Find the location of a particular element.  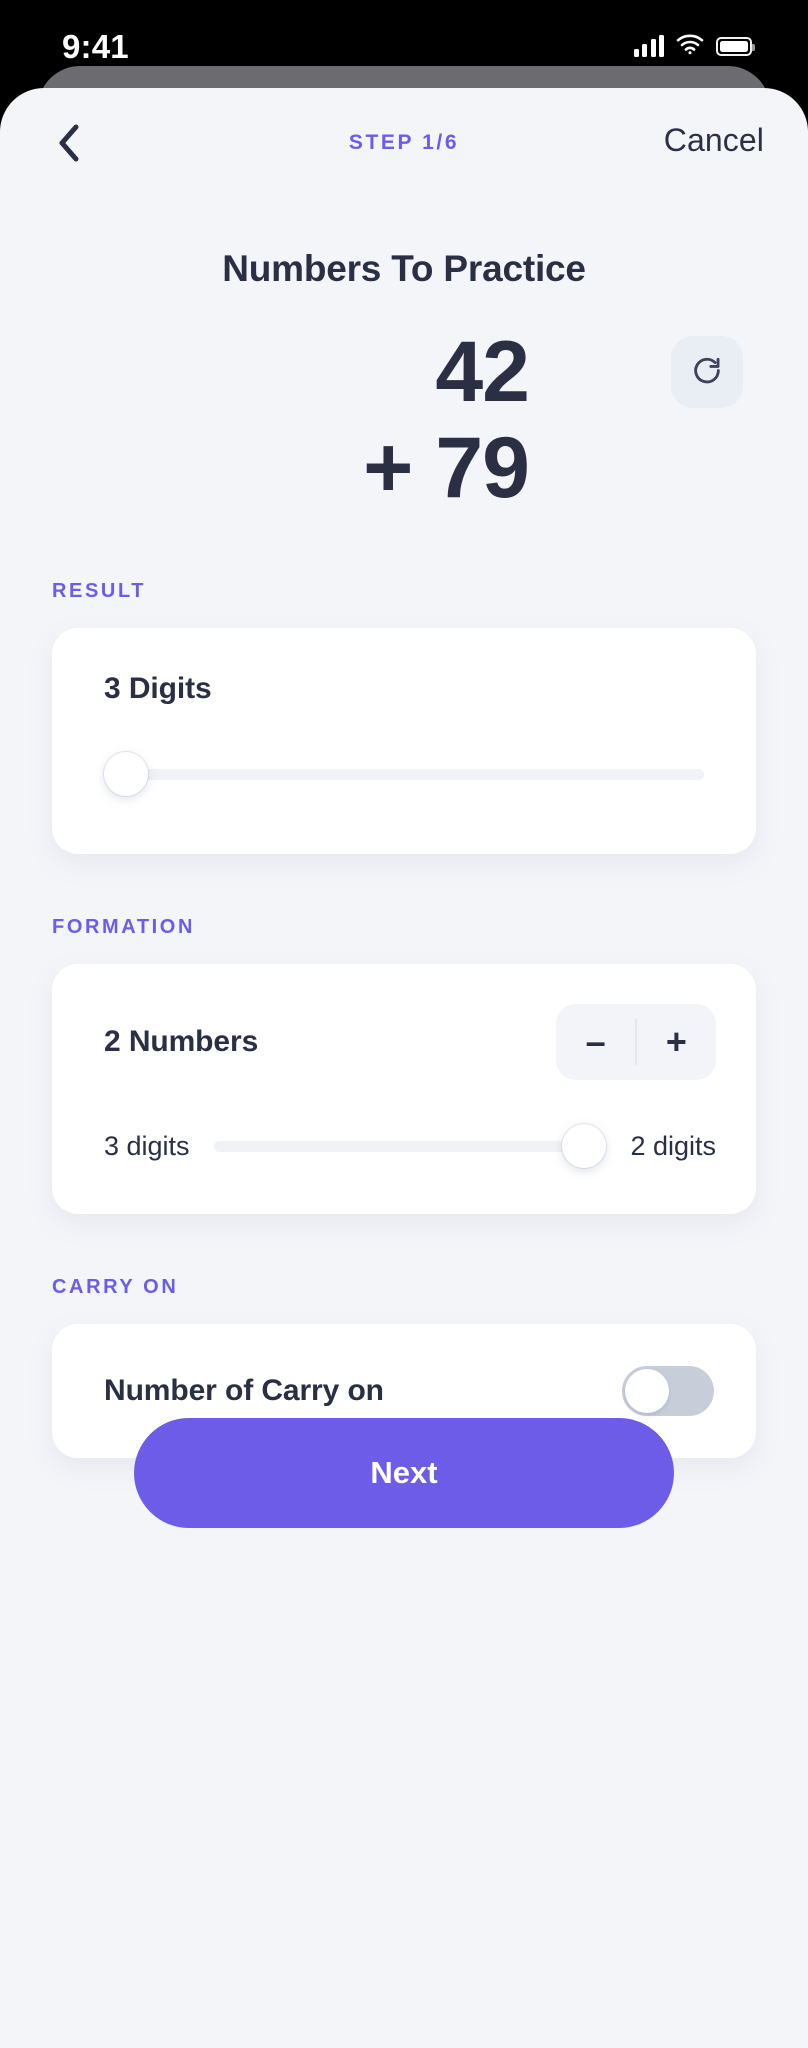

operand-bottom: 79 is located at coordinates (482, 468).